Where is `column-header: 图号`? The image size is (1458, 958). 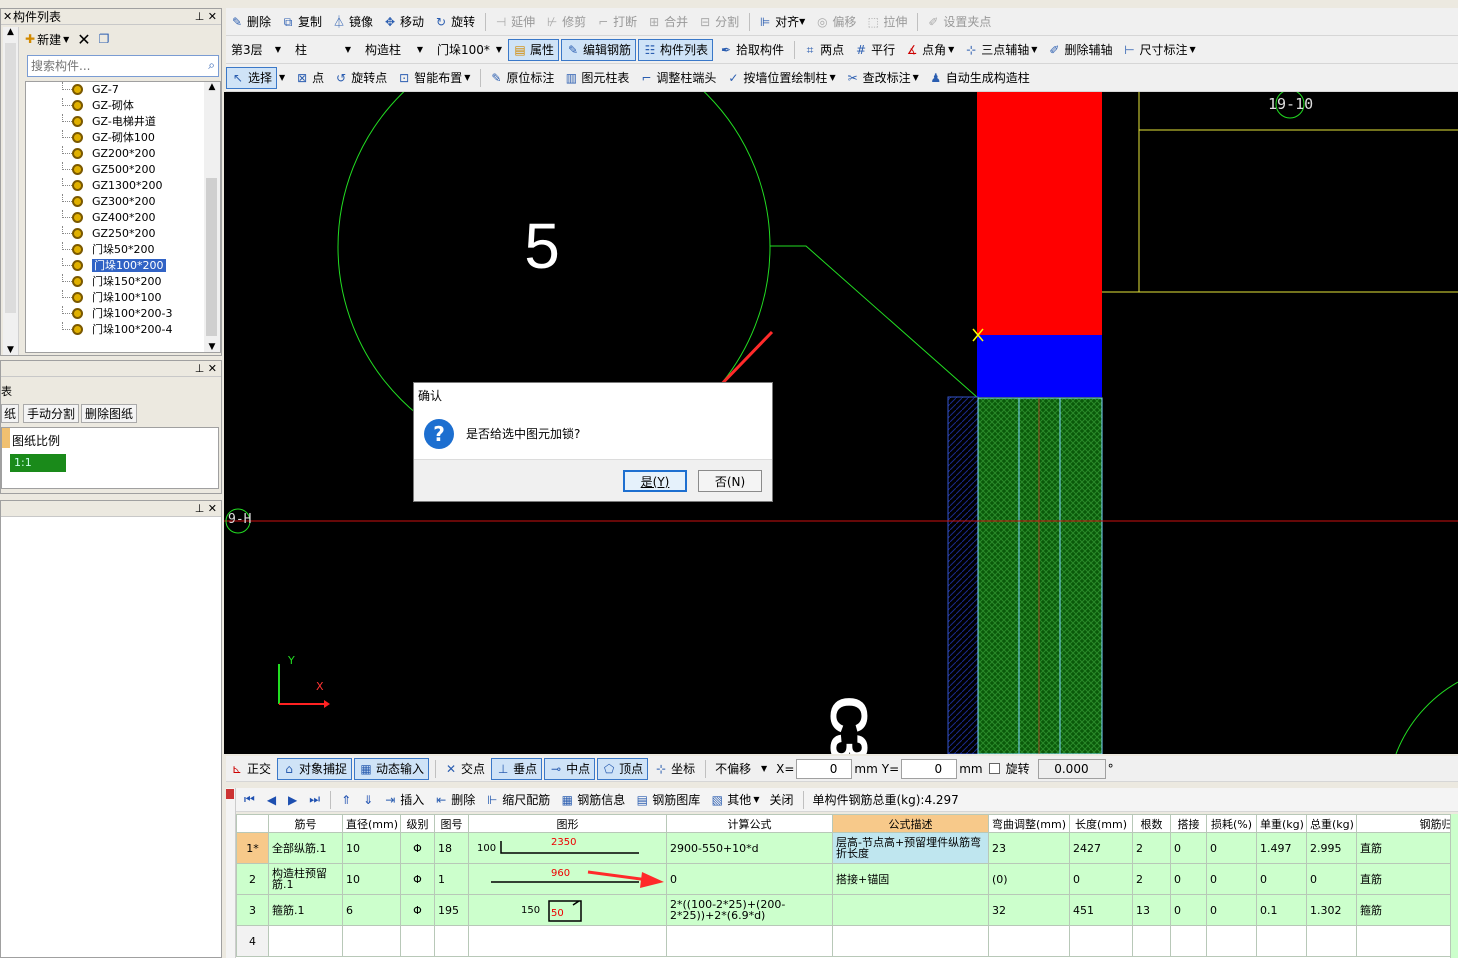 column-header: 图号 is located at coordinates (451, 823).